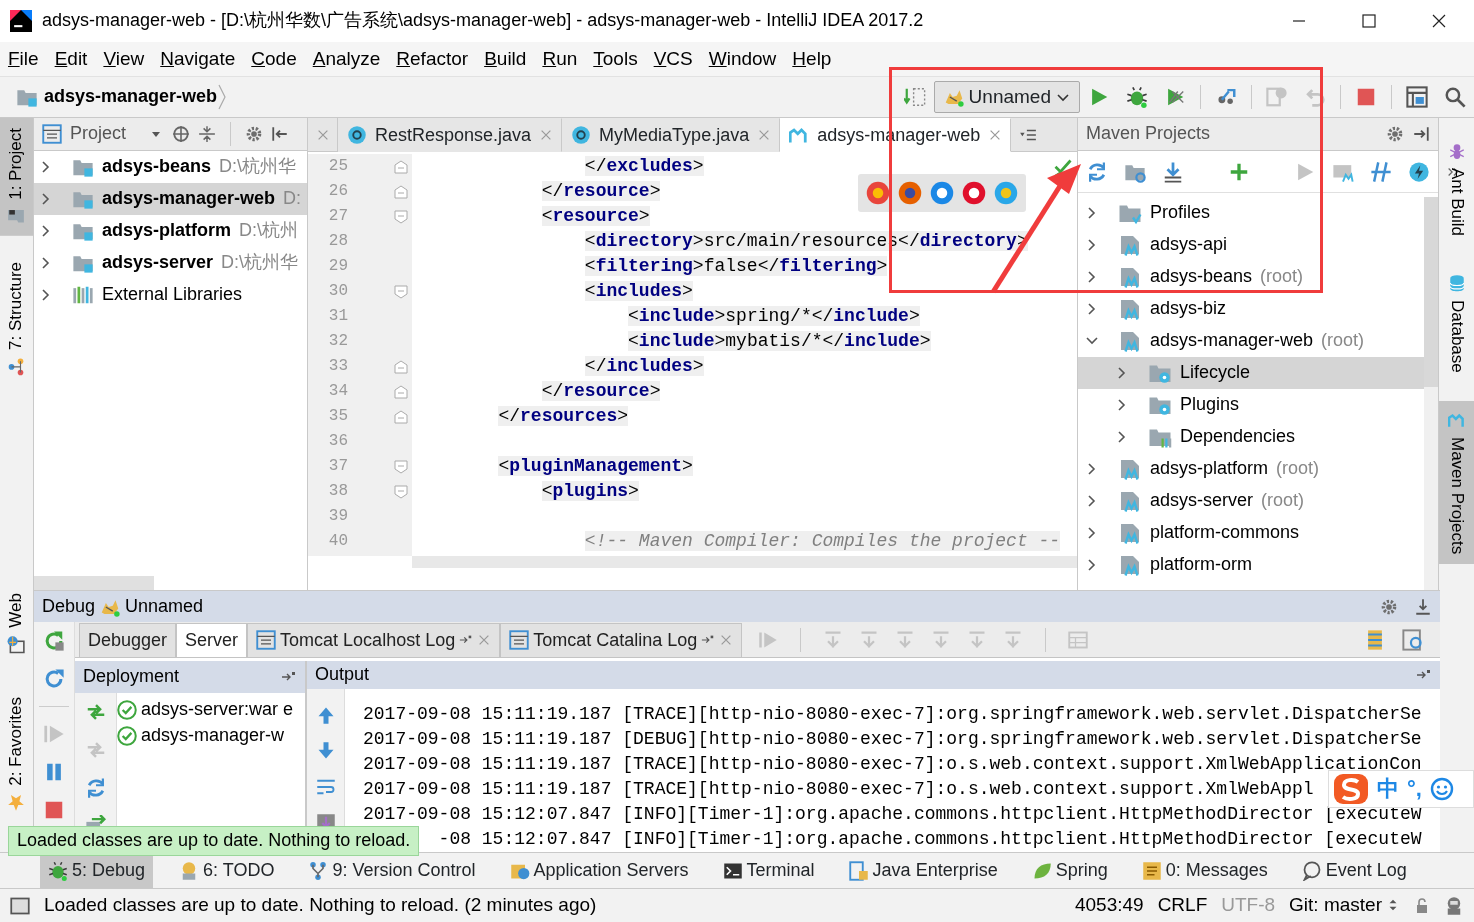 The width and height of the screenshot is (1474, 922). Describe the element at coordinates (671, 135) in the screenshot. I see `editor-tab: MyMediaType.java` at that location.